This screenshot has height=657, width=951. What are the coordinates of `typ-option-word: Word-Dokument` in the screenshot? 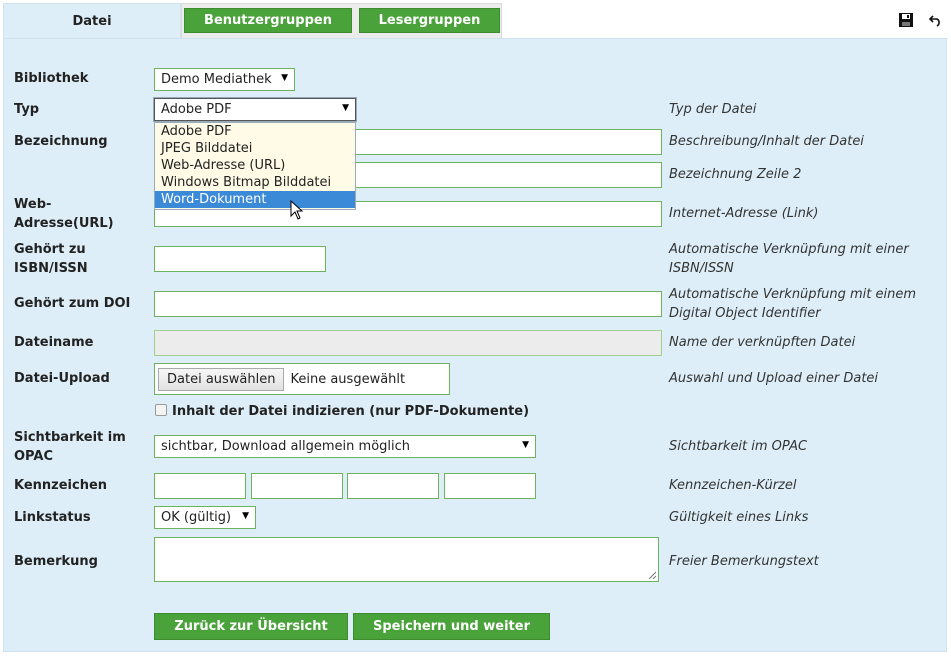 It's located at (255, 199).